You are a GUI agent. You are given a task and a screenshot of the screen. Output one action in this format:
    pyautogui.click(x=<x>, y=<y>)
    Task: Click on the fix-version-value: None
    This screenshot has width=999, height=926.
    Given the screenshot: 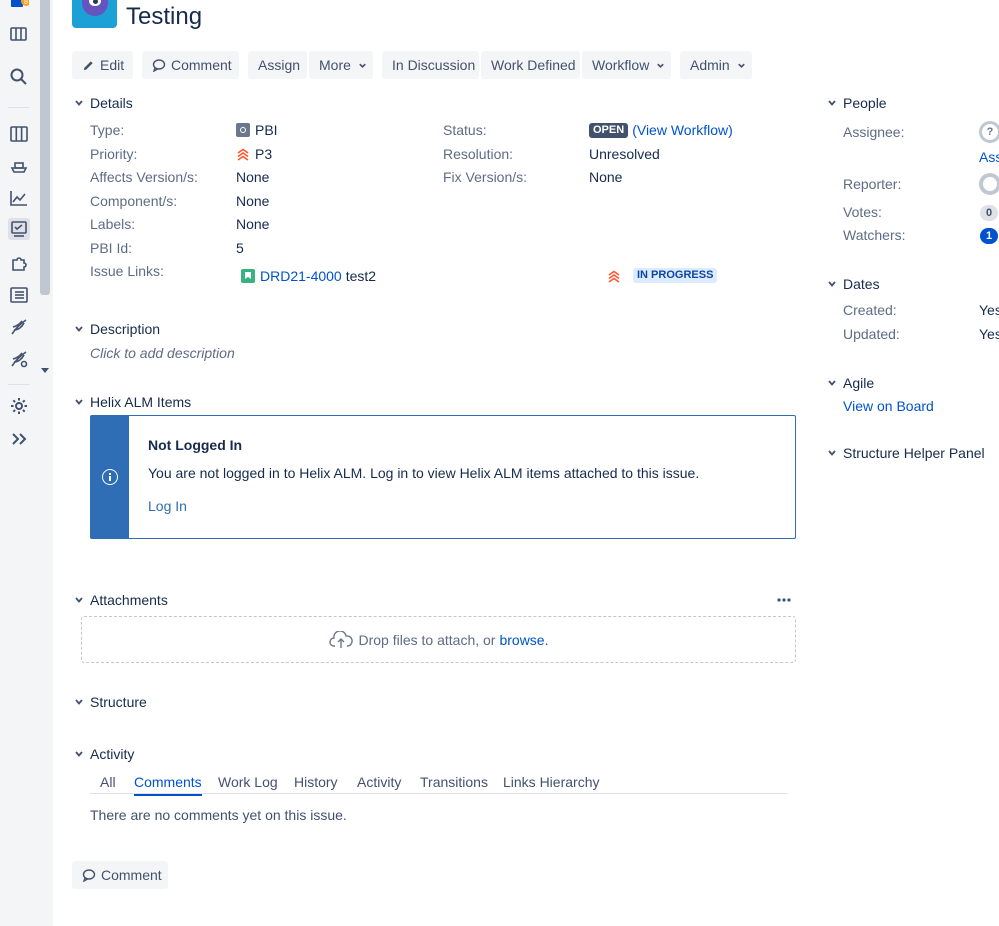 What is the action you would take?
    pyautogui.click(x=605, y=177)
    